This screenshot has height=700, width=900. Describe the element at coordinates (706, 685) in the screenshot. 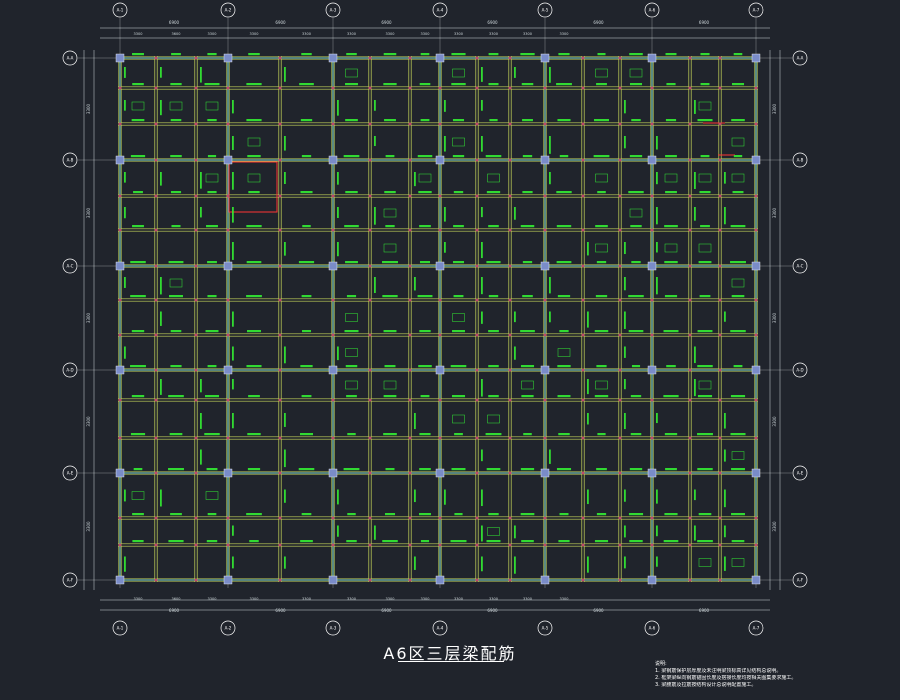

I see `note-line: 3. 梁腰筋及拉筋按结构设计总说明配置施工。` at that location.